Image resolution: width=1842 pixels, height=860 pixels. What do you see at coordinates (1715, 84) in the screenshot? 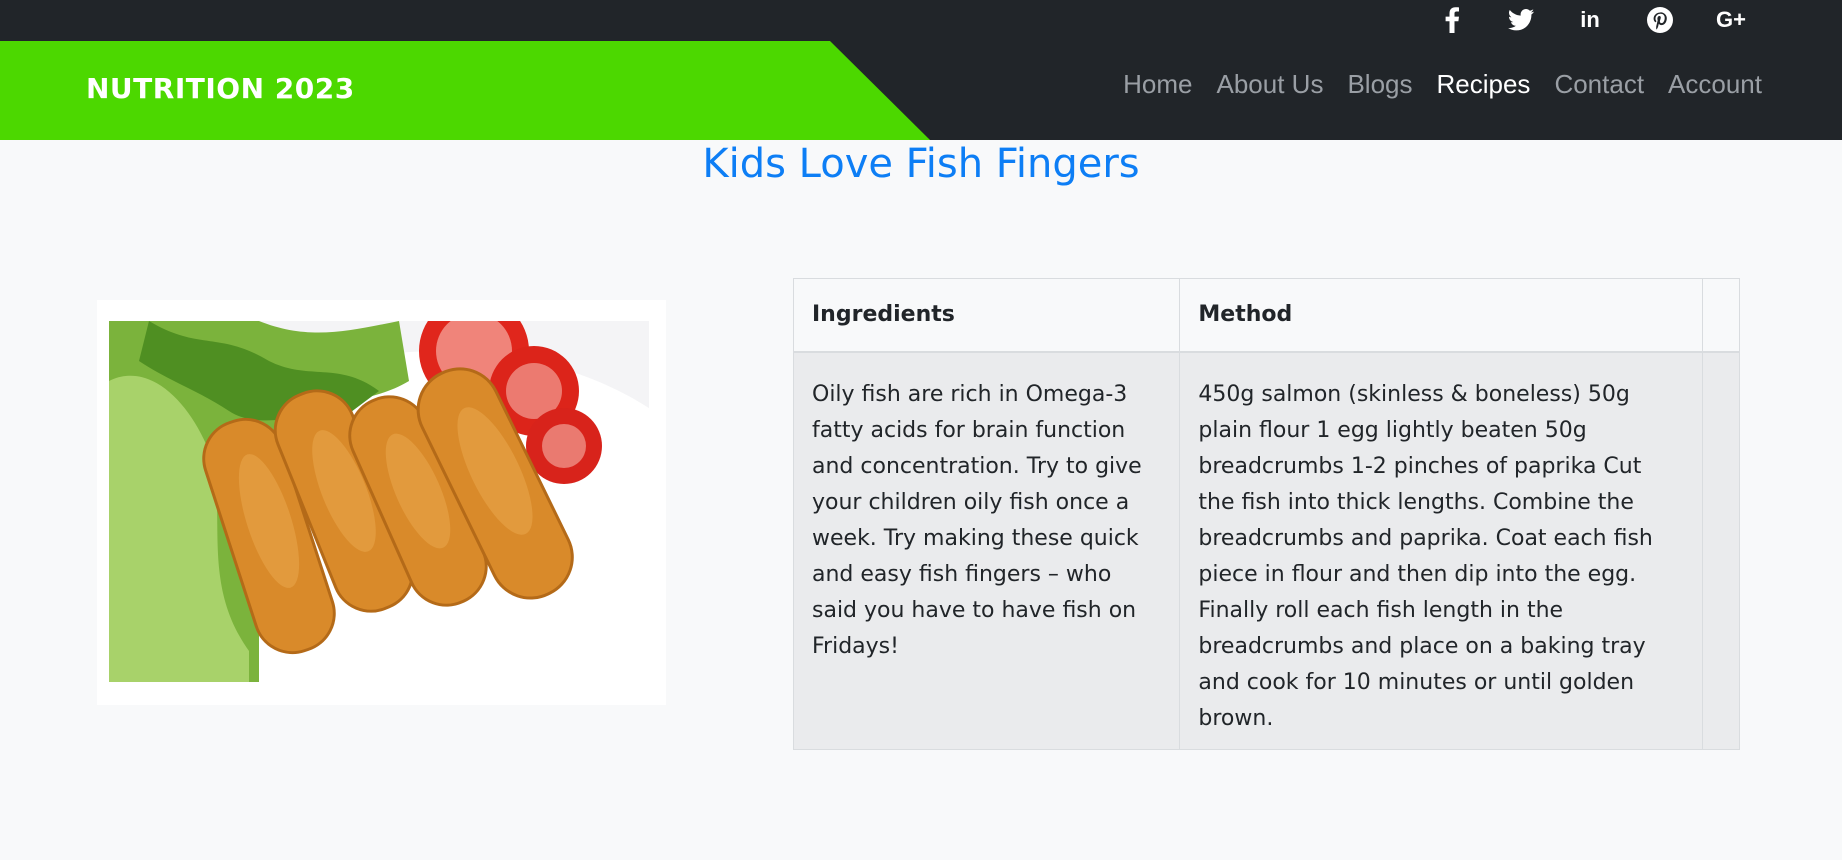
I see `nav-account: Account` at bounding box center [1715, 84].